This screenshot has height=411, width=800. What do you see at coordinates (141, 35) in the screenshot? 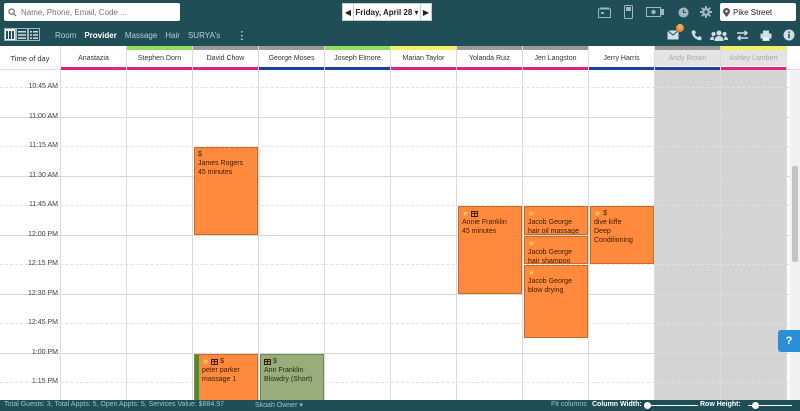
I see `tab-massage: Massage` at bounding box center [141, 35].